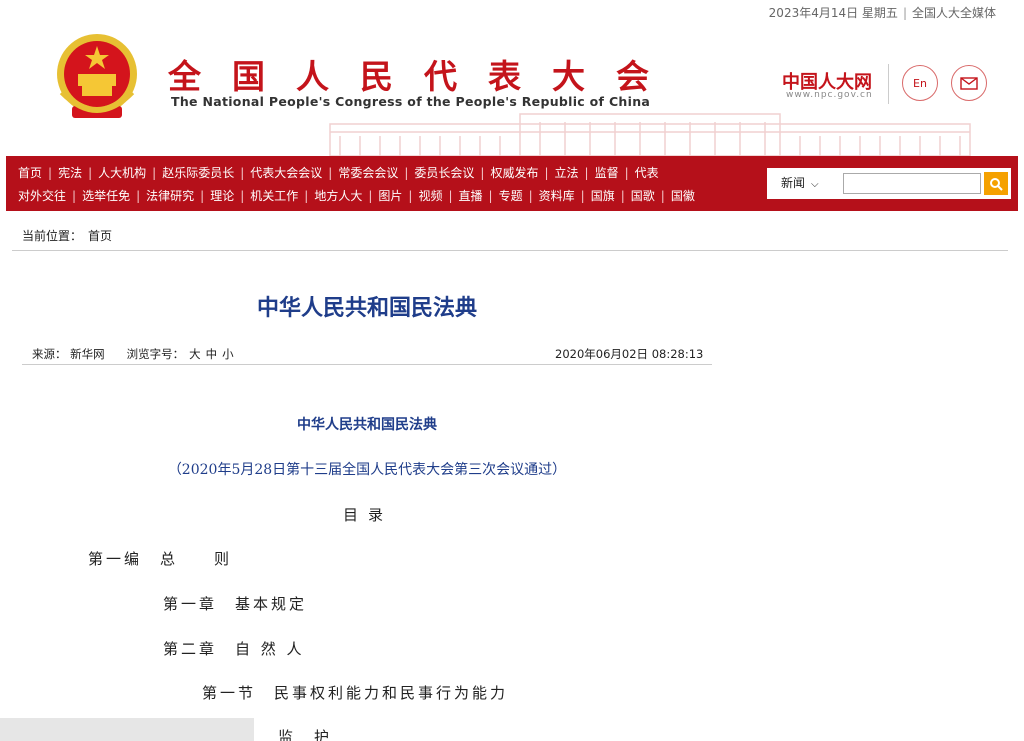  What do you see at coordinates (430, 195) in the screenshot?
I see `nav-item: 视频` at bounding box center [430, 195].